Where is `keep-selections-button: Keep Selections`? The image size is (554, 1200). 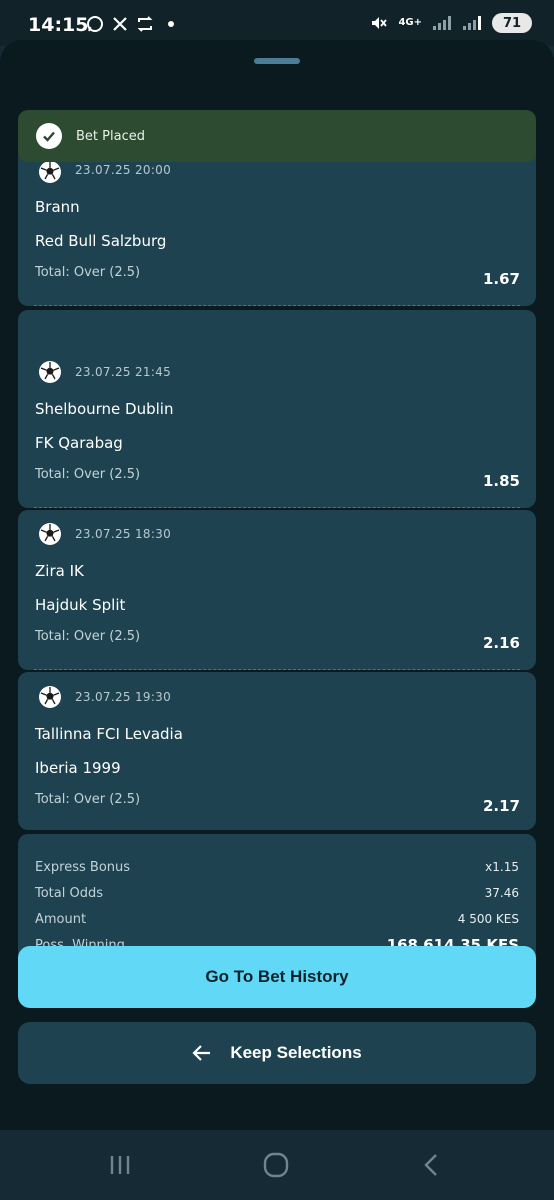
keep-selections-button: Keep Selections is located at coordinates (277, 1053).